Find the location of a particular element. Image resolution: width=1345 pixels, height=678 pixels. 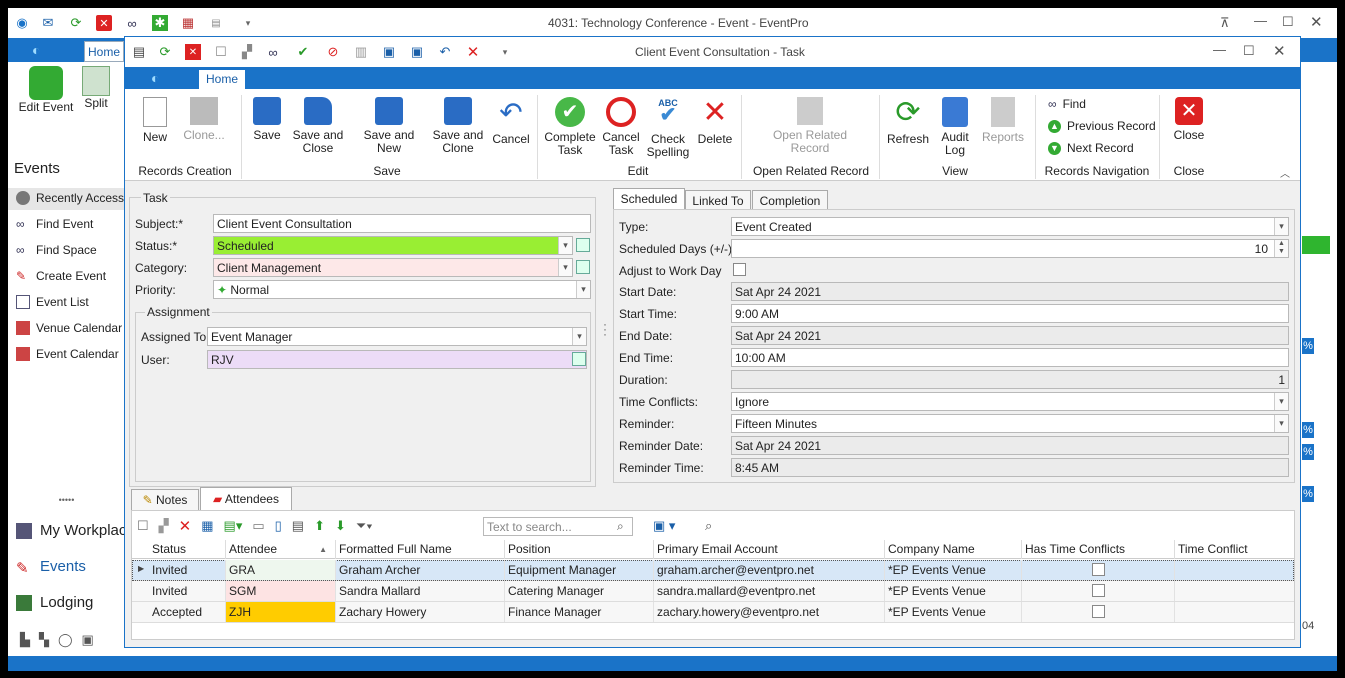

audit-log-button: Audit Log is located at coordinates (955, 127).